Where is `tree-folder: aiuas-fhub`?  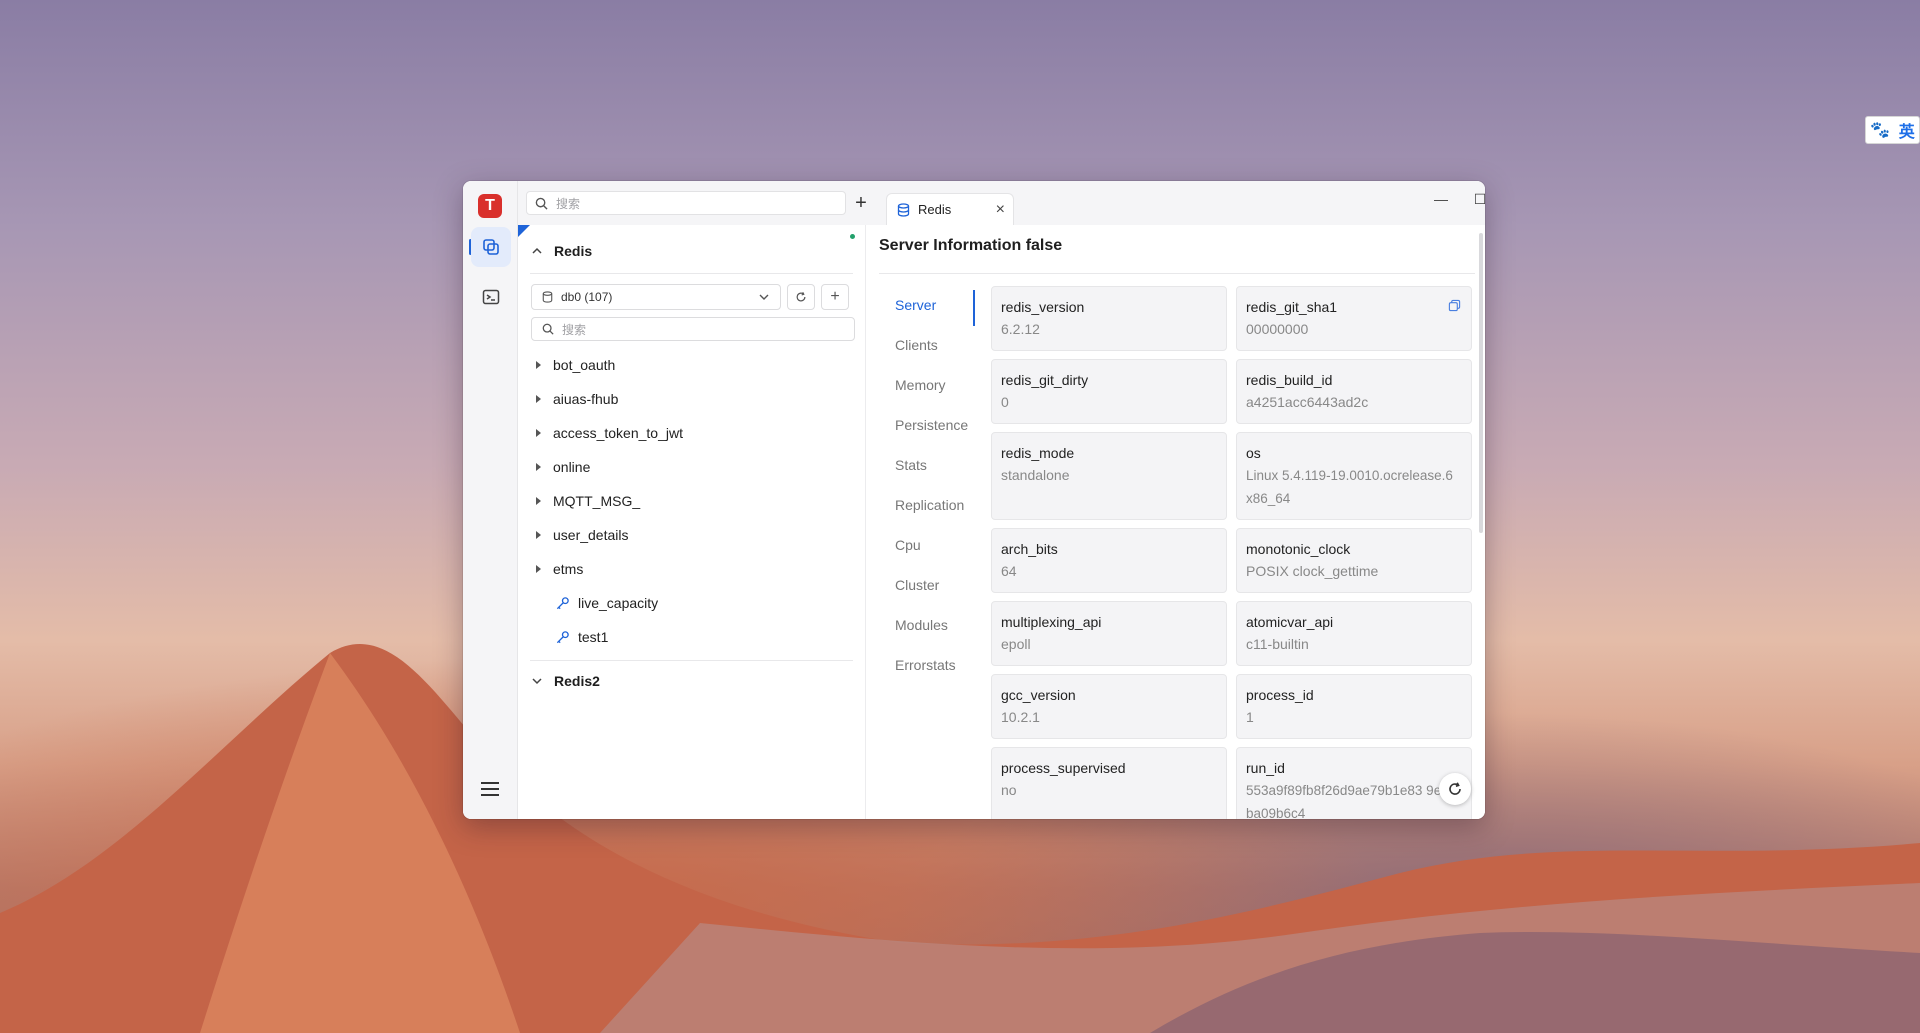 tree-folder: aiuas-fhub is located at coordinates (574, 399).